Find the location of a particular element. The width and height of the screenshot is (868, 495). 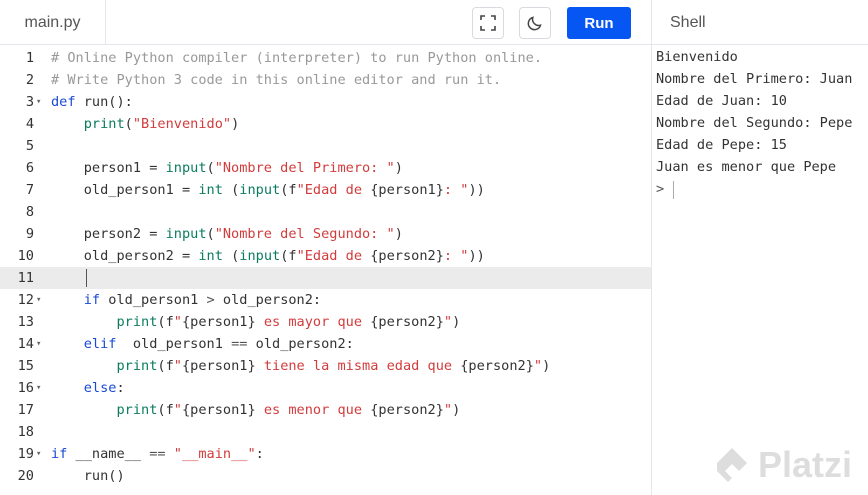

code-token: run() is located at coordinates (88, 476).